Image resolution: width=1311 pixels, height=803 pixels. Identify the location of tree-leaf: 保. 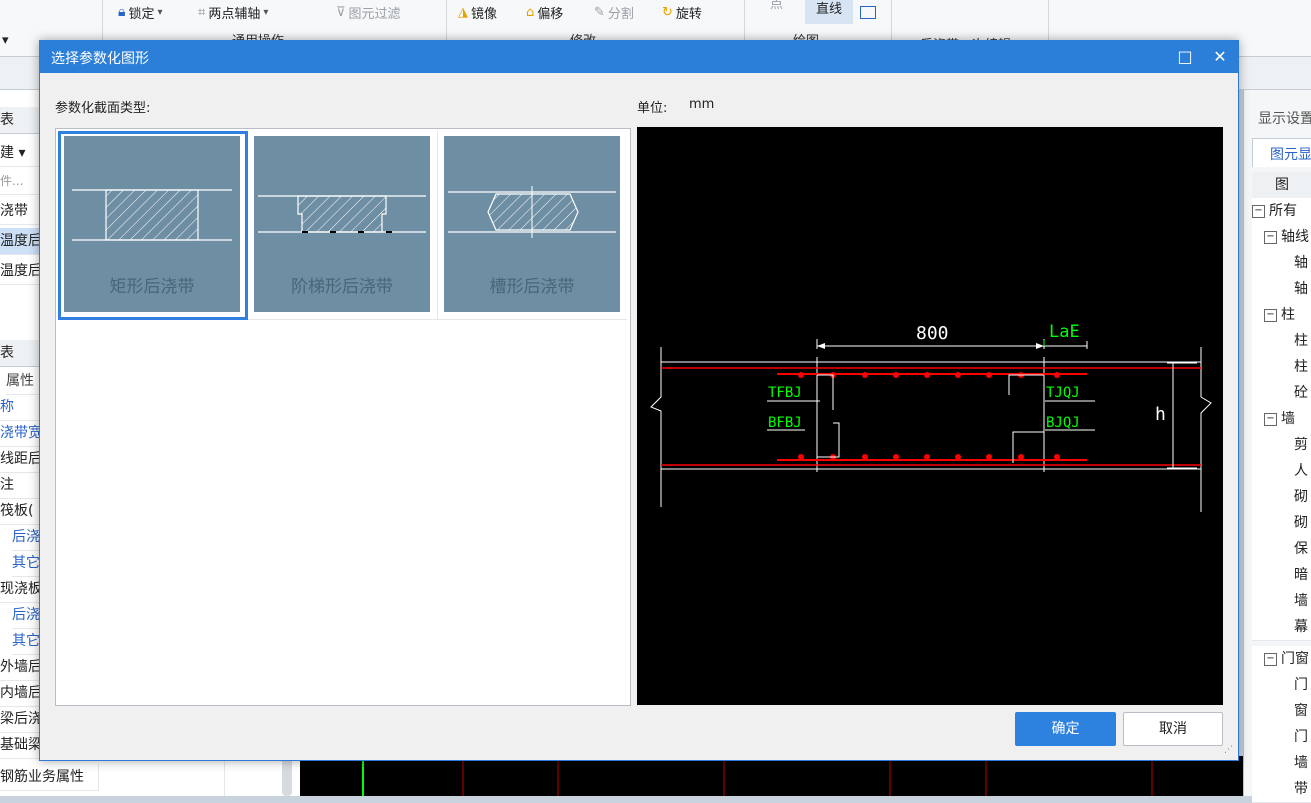
(1281, 549).